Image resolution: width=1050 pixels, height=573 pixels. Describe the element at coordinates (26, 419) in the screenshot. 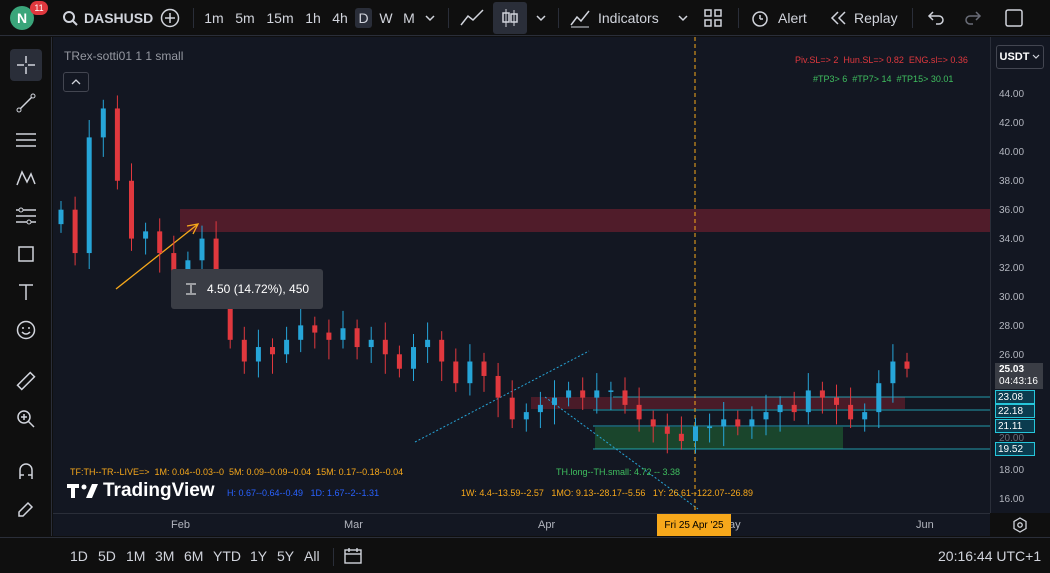

I see `zoom-tool` at that location.